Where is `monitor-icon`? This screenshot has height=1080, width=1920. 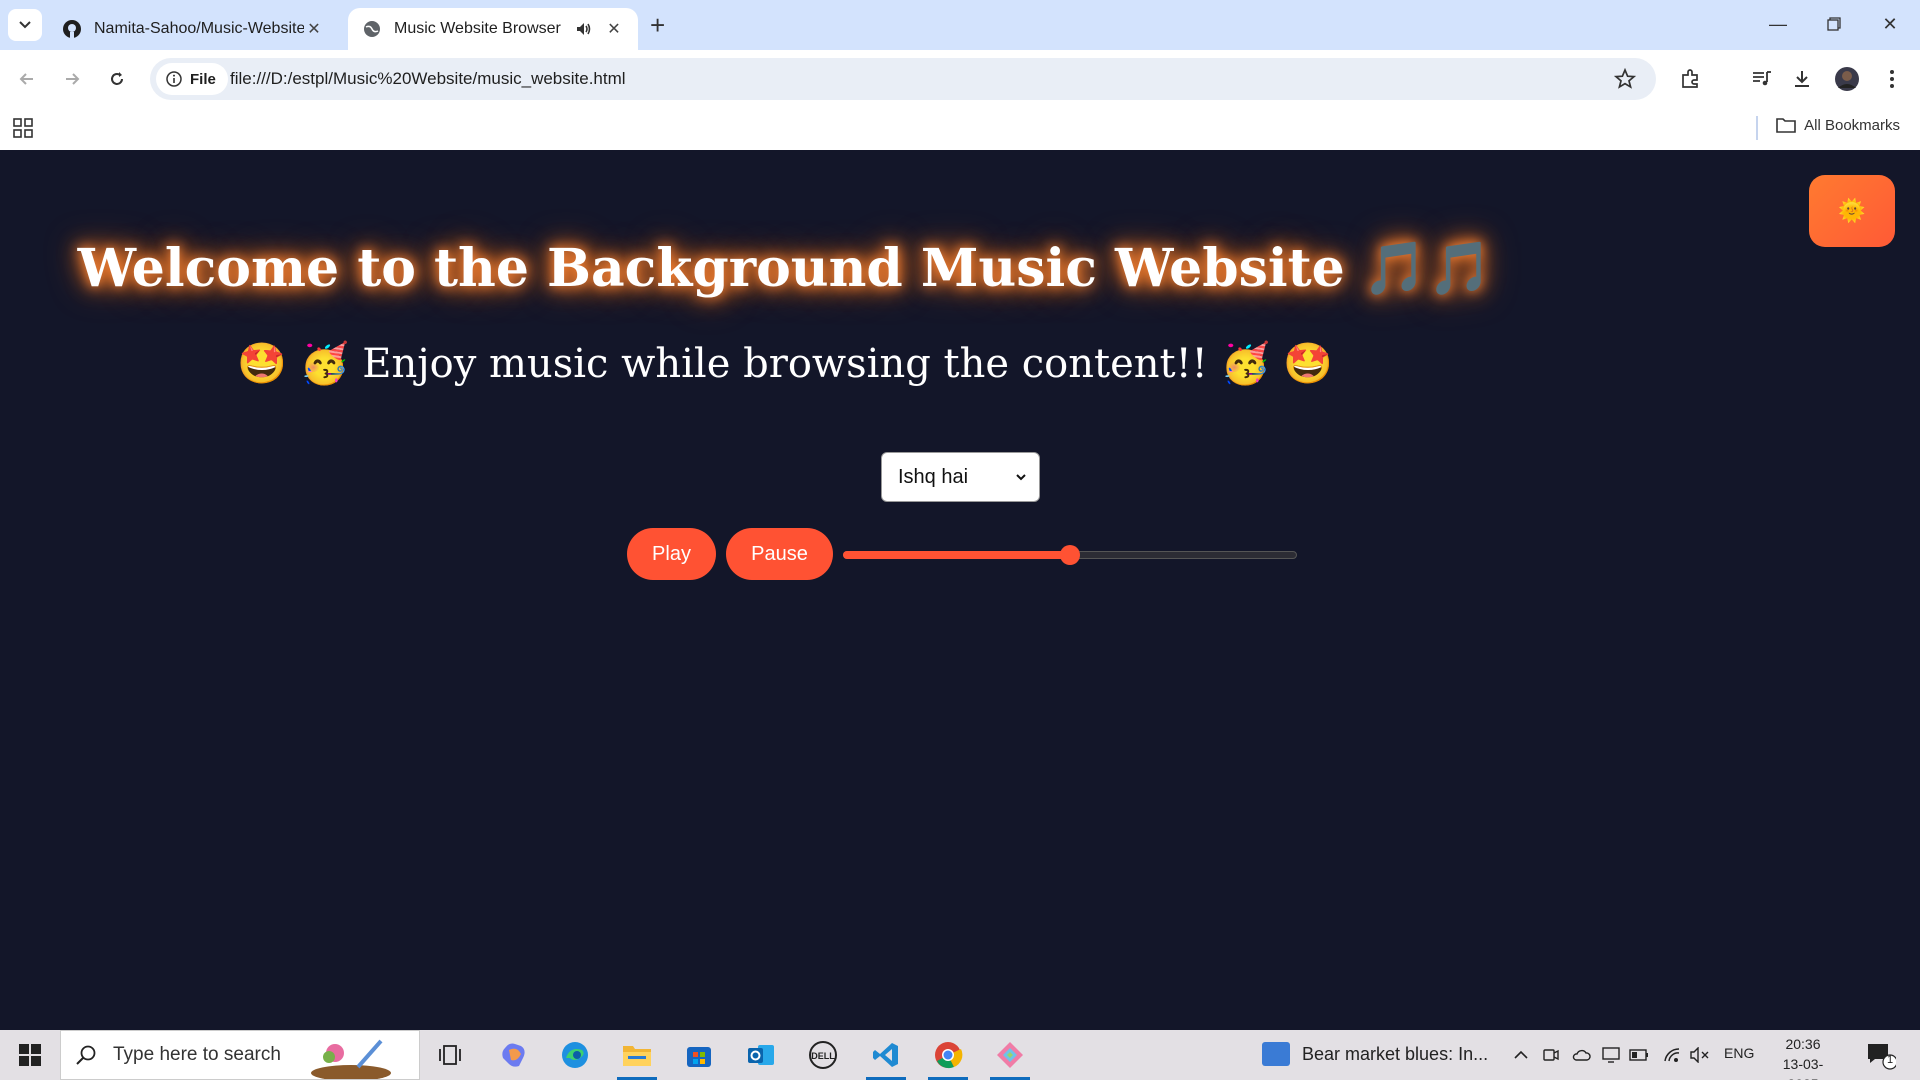
monitor-icon is located at coordinates (1611, 1055).